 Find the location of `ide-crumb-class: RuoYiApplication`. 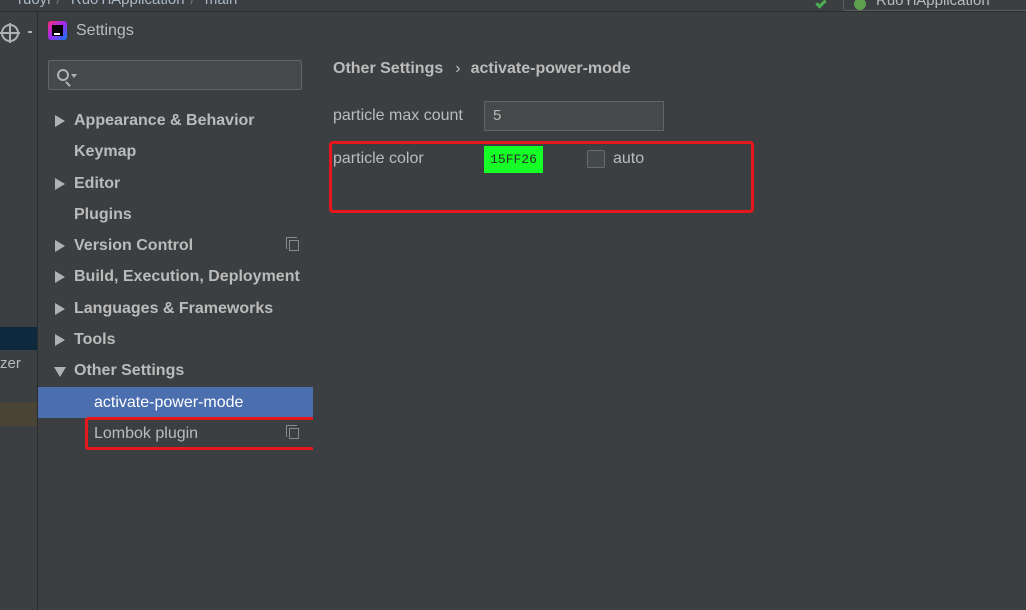

ide-crumb-class: RuoYiApplication is located at coordinates (128, 4).